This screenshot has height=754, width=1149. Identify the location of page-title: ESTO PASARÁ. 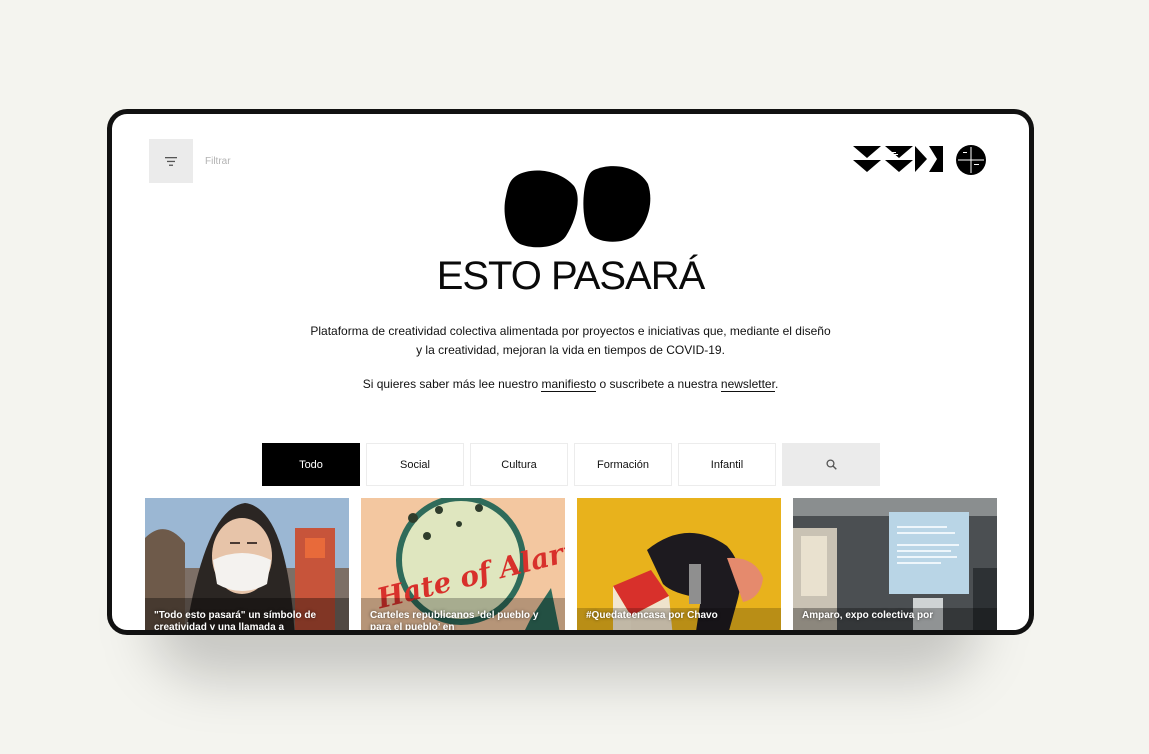
(571, 276).